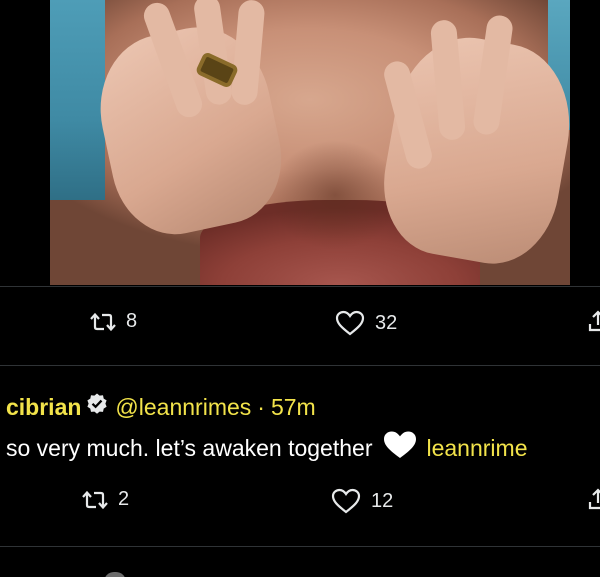  What do you see at coordinates (183, 407) in the screenshot?
I see `user-handle: @leannrimes` at bounding box center [183, 407].